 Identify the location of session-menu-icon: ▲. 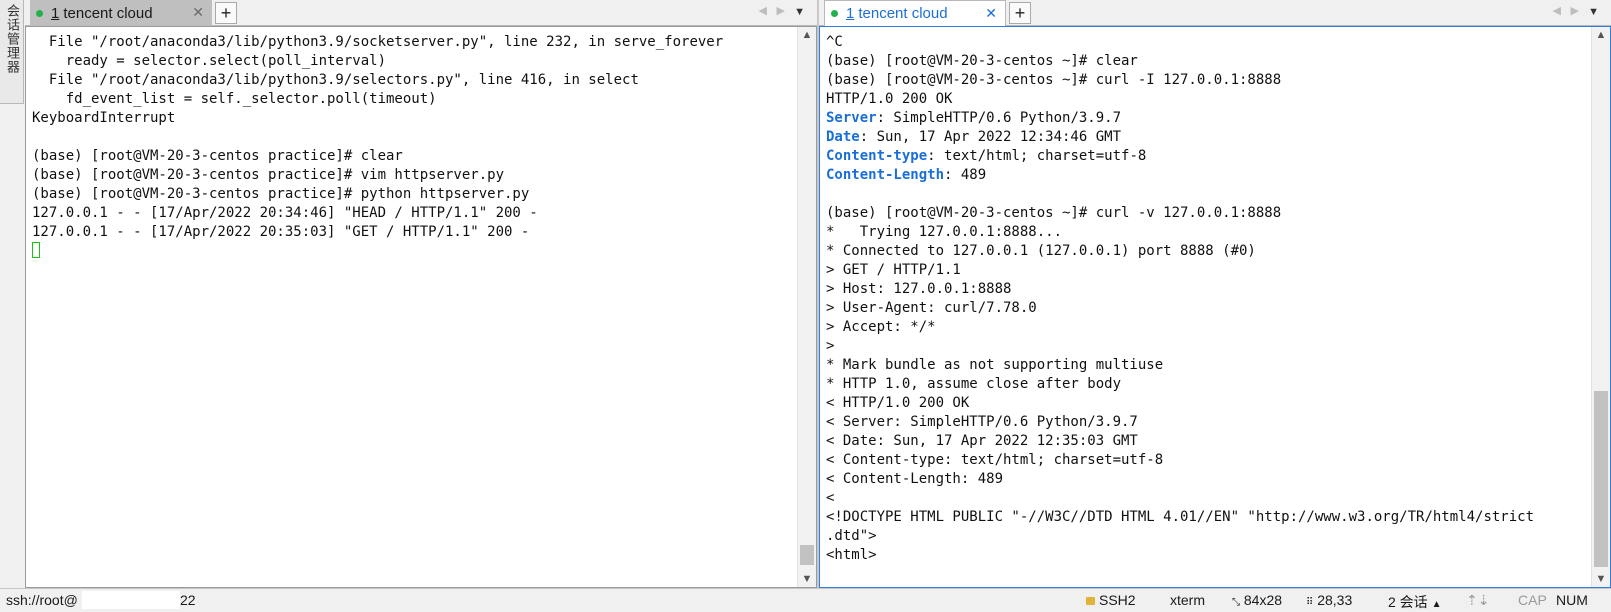
(1436, 604).